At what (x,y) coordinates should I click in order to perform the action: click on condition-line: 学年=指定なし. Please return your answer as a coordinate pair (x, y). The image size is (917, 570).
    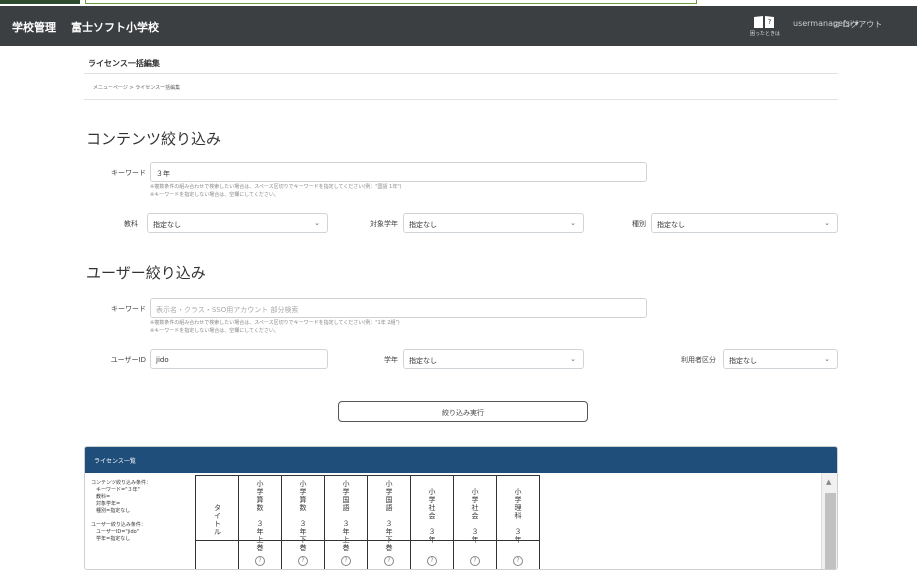
    Looking at the image, I should click on (111, 539).